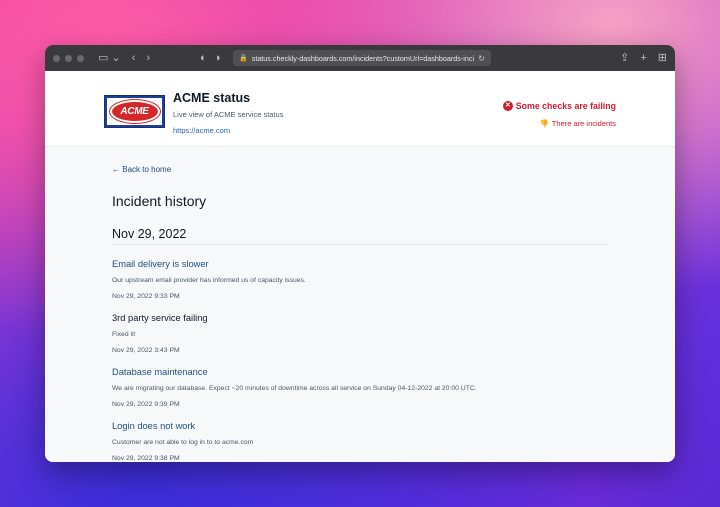 This screenshot has height=507, width=720. What do you see at coordinates (624, 58) in the screenshot?
I see `share-icon: ⇪` at bounding box center [624, 58].